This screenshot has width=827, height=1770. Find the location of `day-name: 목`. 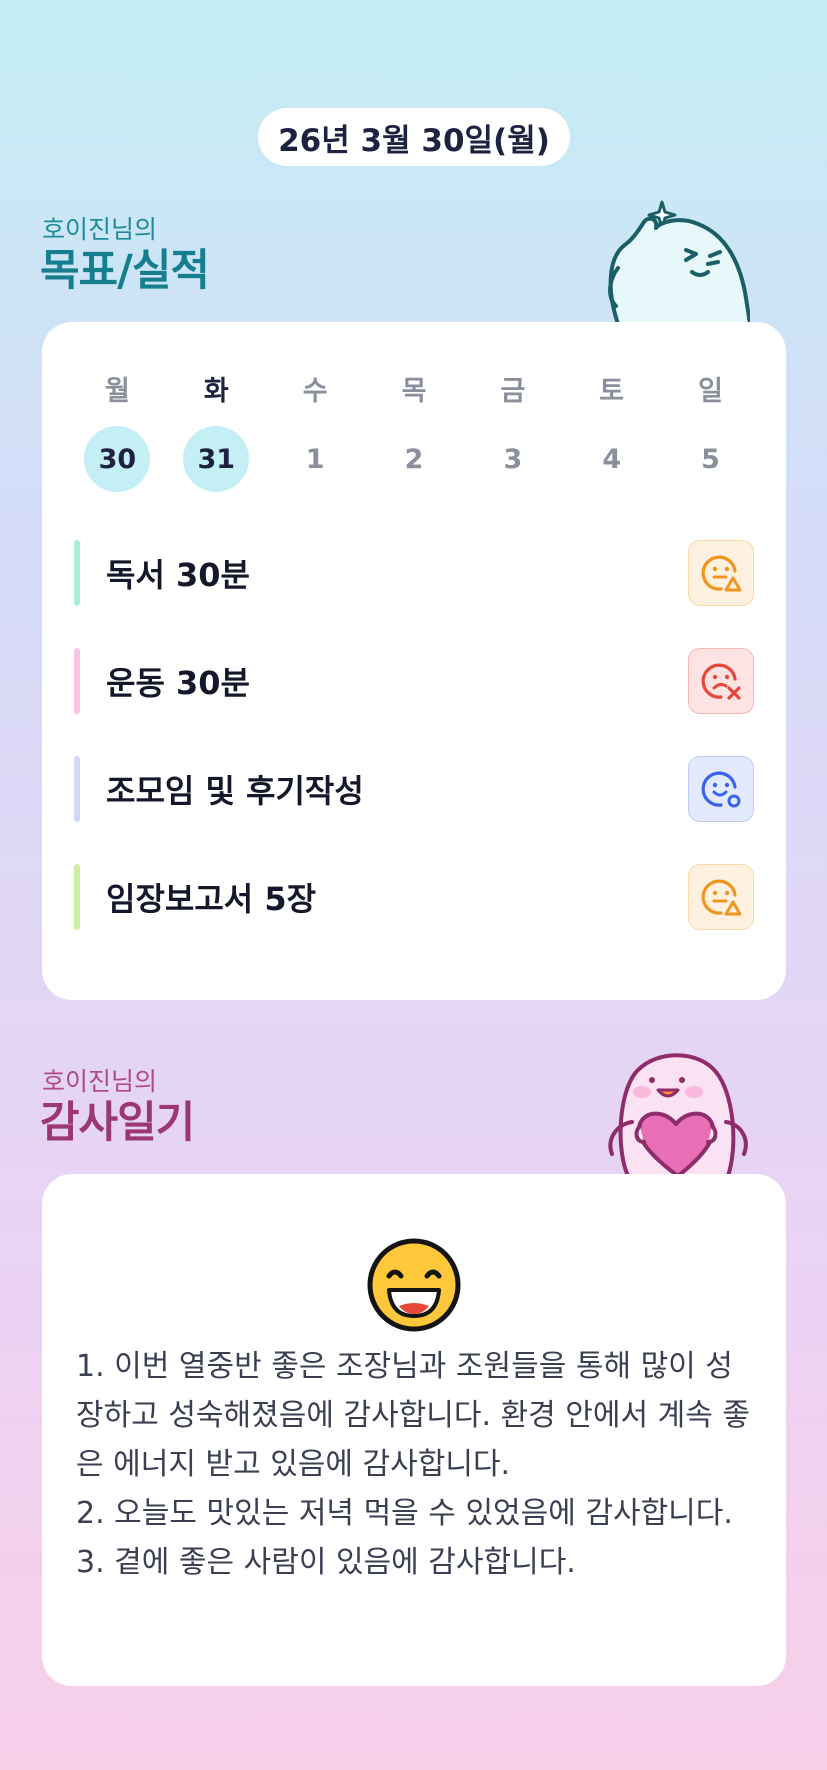

day-name: 목 is located at coordinates (414, 391).